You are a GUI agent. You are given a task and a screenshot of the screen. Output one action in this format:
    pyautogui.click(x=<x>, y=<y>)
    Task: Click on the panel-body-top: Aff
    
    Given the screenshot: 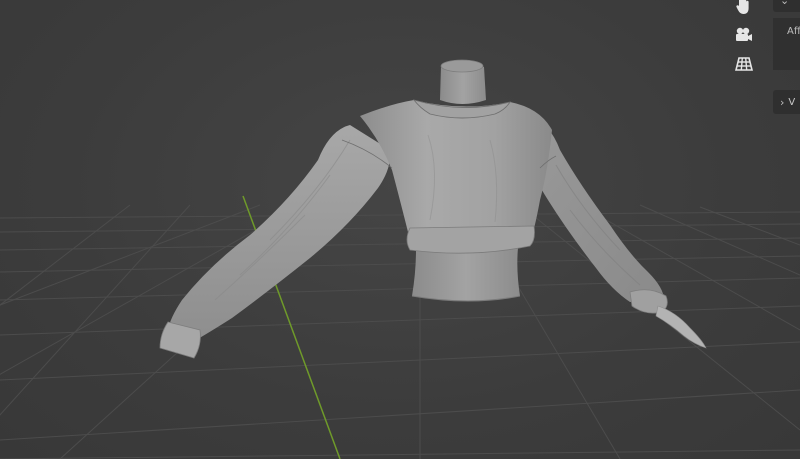 What is the action you would take?
    pyautogui.click(x=786, y=44)
    